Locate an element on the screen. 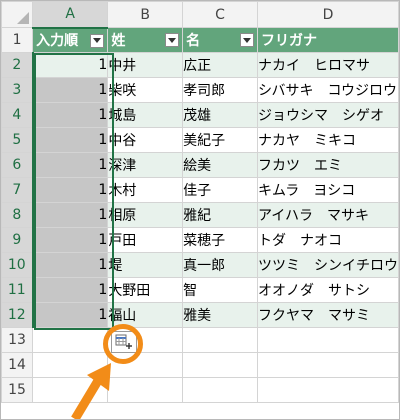 The image size is (400, 420). cell-furigana: キムラ ヨシコ is located at coordinates (327, 190).